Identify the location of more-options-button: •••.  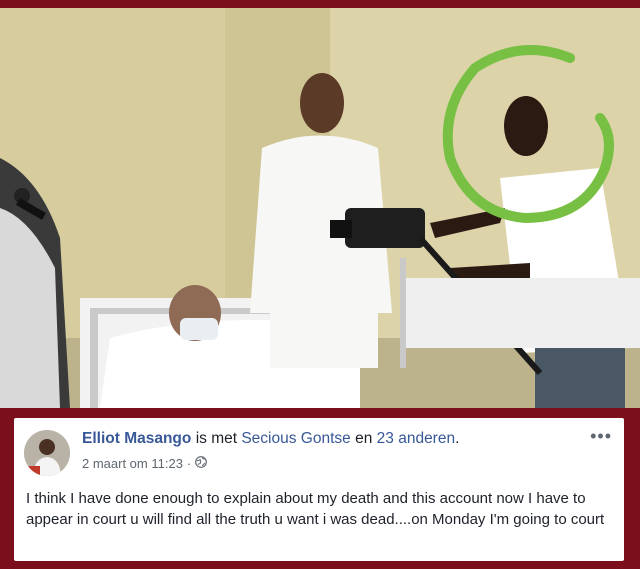
(601, 436).